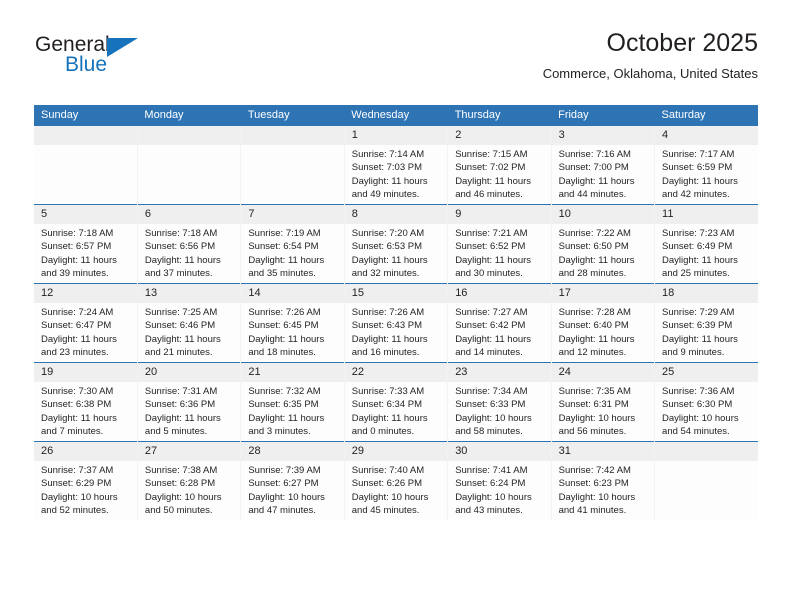 This screenshot has height=612, width=792. Describe the element at coordinates (124, 62) in the screenshot. I see `general-blue-logo: General Blue` at that location.